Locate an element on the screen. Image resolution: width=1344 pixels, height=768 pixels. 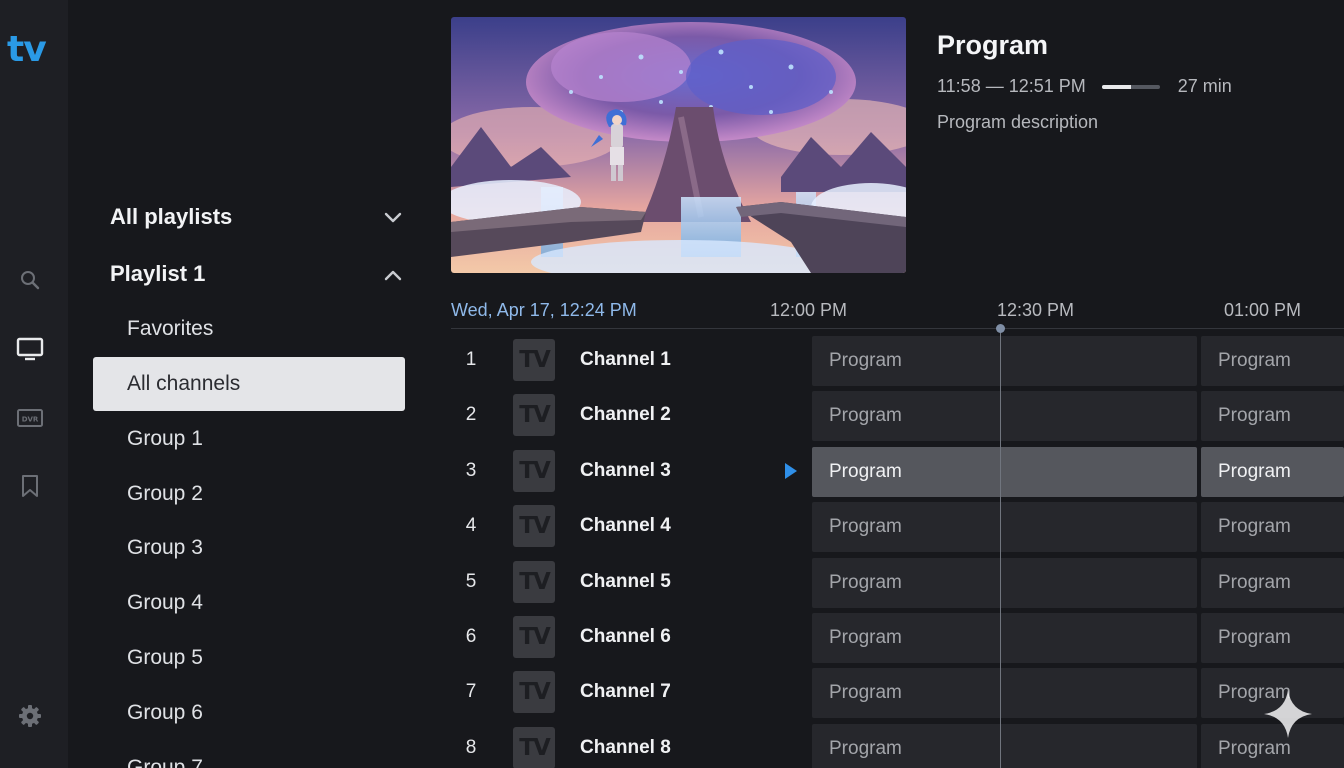
channel-name: Channel 7 is located at coordinates (625, 691).